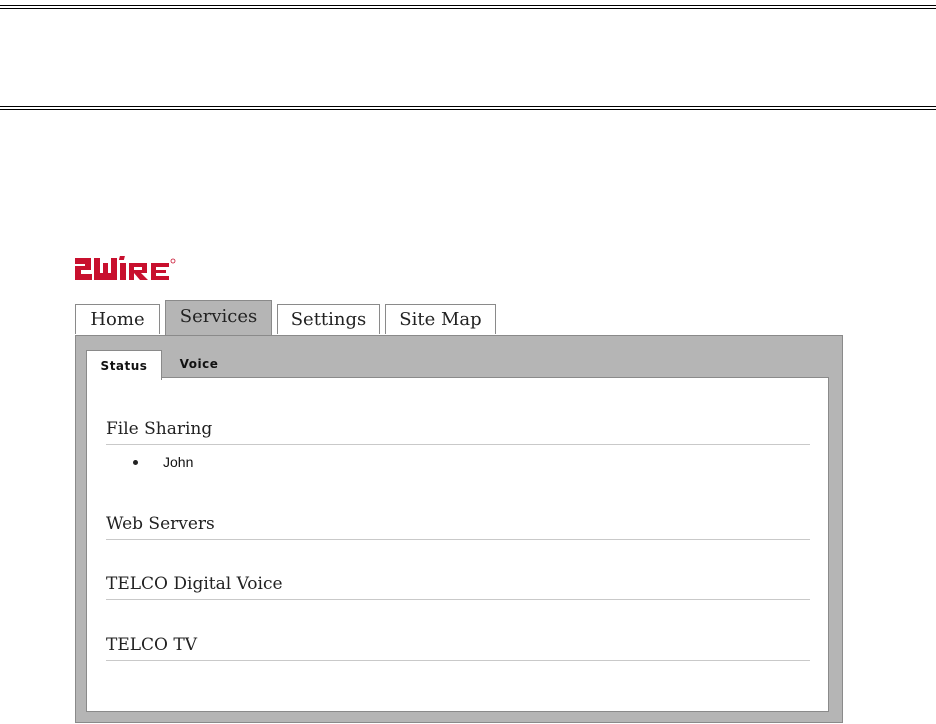 The height and width of the screenshot is (724, 936). I want to click on tab-site-map-label: Site Map, so click(440, 319).